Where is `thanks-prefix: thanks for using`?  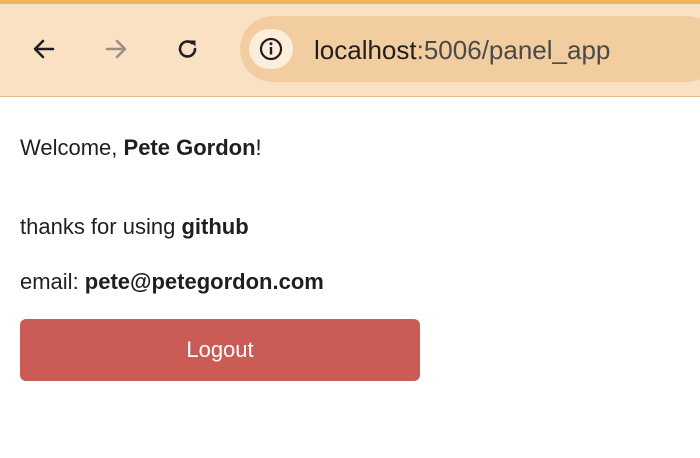 thanks-prefix: thanks for using is located at coordinates (101, 226).